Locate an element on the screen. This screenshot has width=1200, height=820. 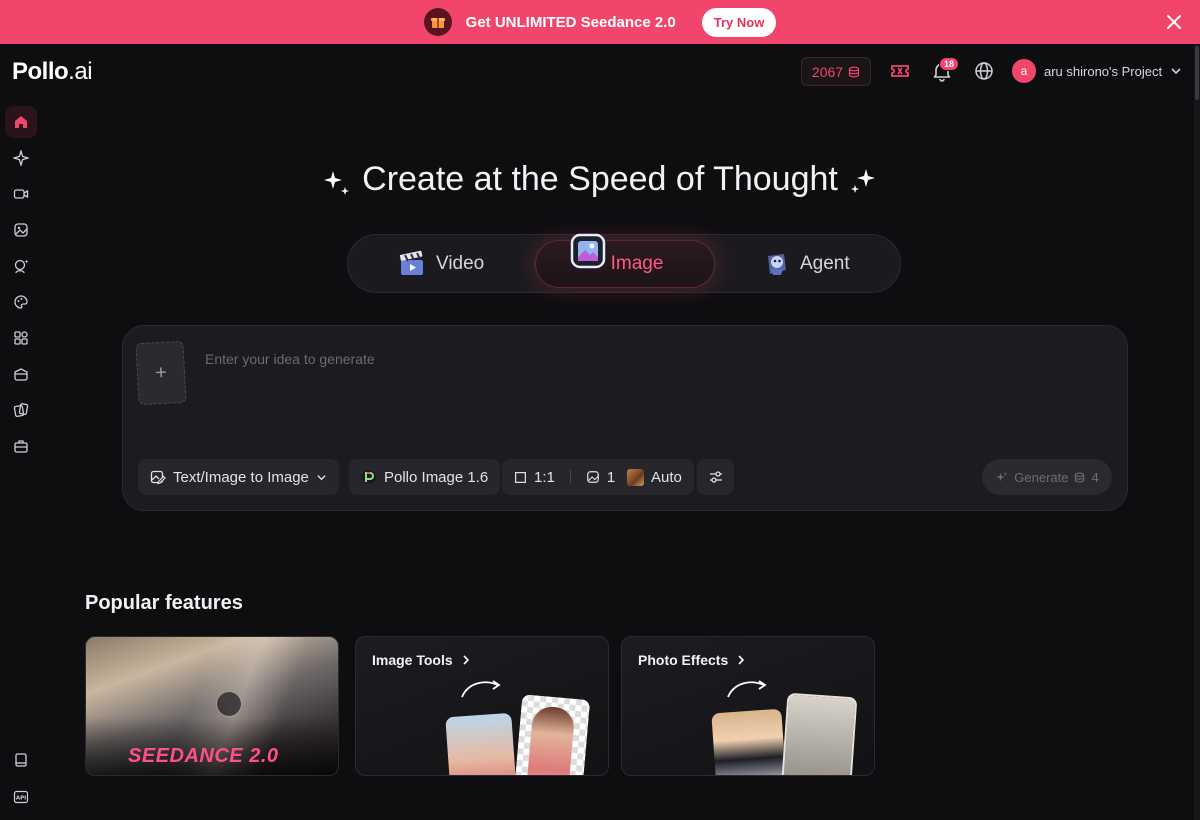
sample-person-silhouette is located at coordinates (550, 740).